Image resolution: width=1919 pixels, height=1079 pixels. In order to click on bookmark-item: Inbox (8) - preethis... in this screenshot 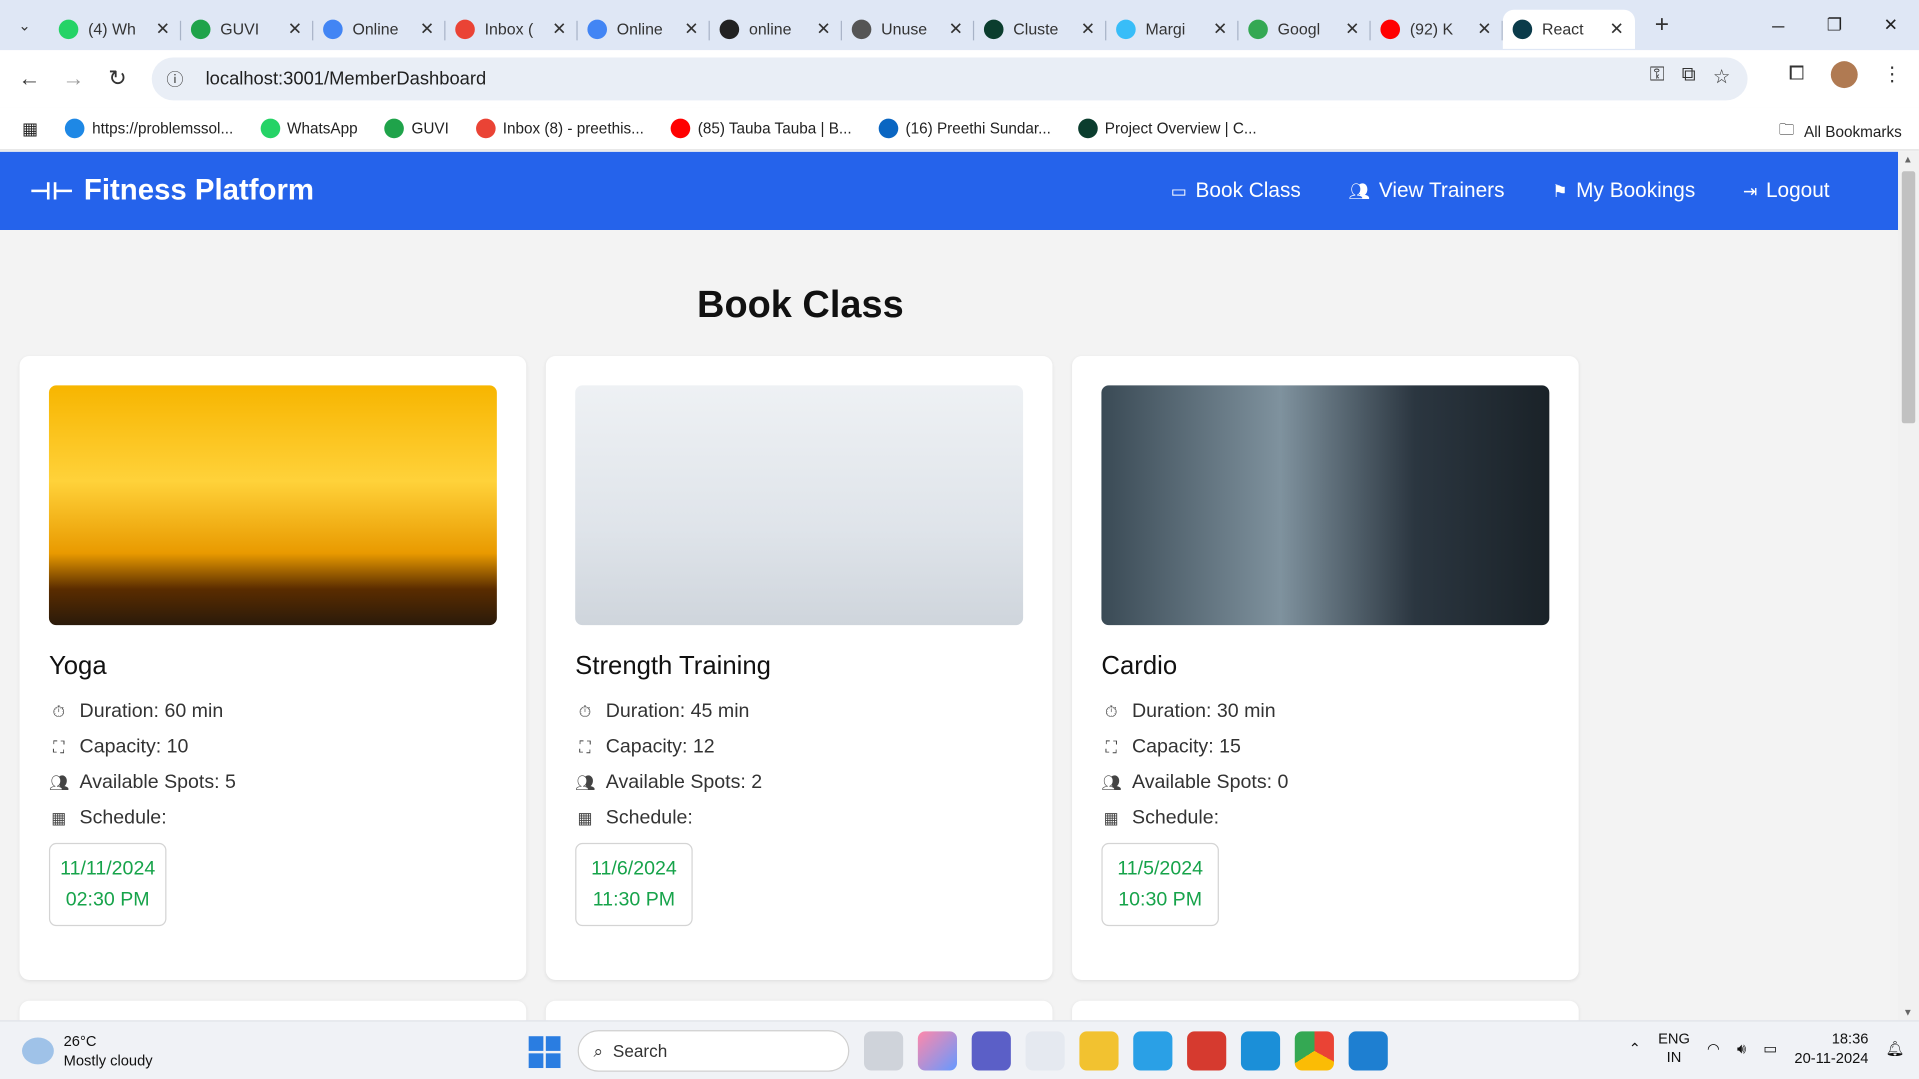, I will do `click(559, 128)`.